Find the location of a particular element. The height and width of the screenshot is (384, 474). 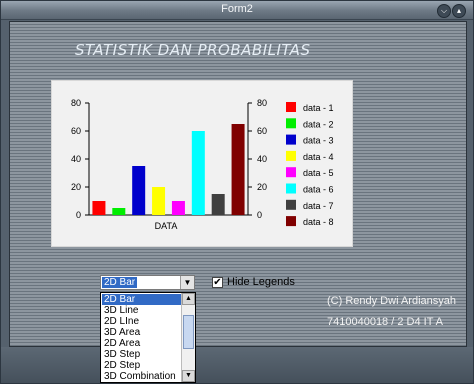

scroll-up-icon: ▲ is located at coordinates (188, 299).